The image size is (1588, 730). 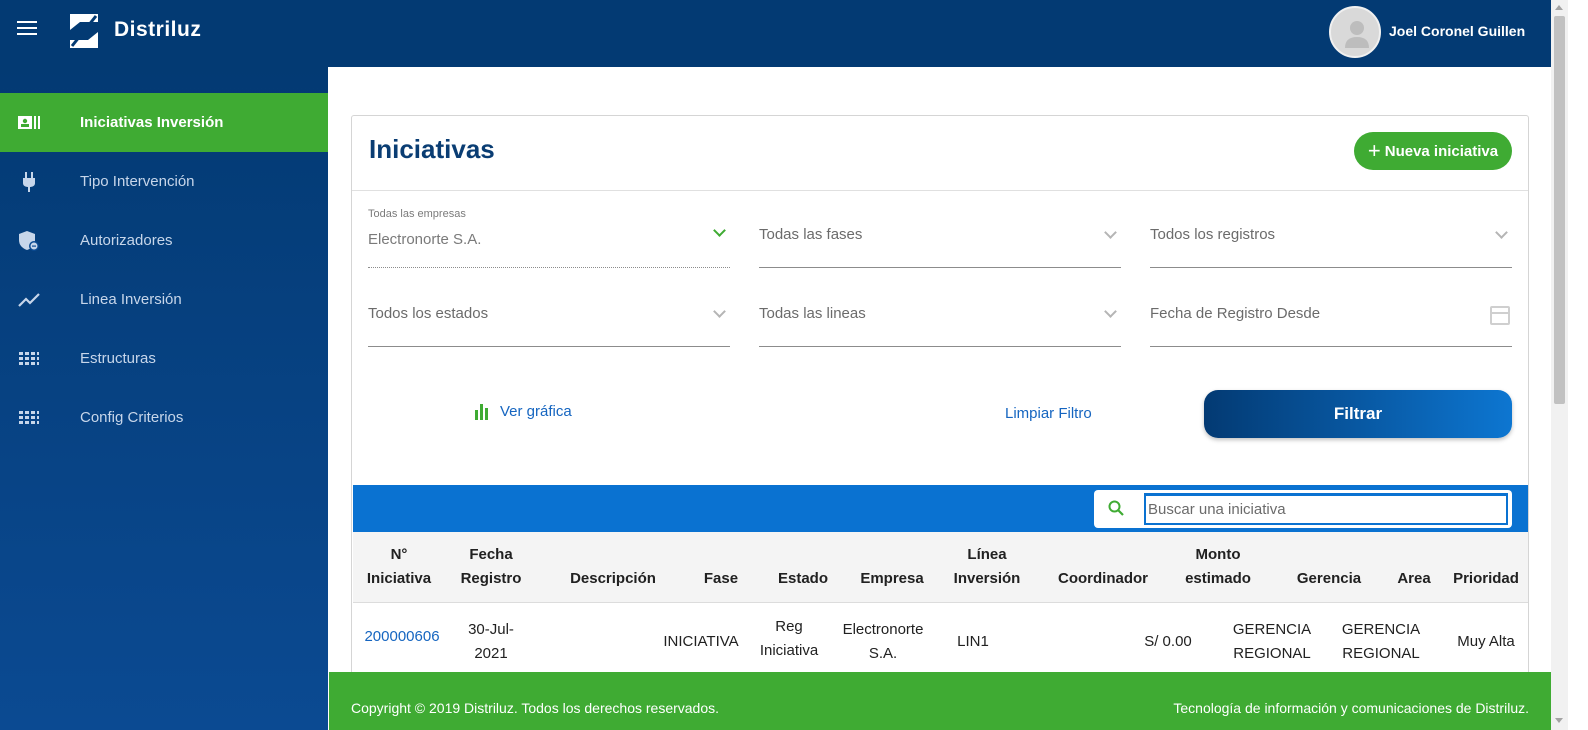 I want to click on column-header-line: Fecha, so click(x=491, y=554).